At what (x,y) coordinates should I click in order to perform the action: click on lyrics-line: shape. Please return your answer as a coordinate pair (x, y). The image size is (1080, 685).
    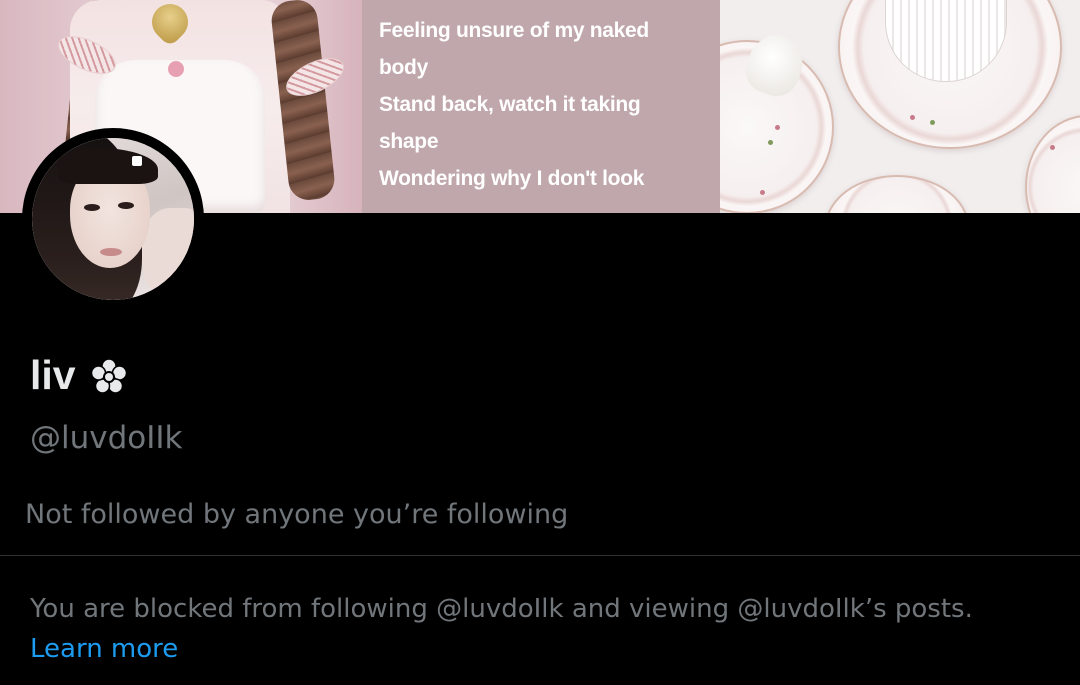
    Looking at the image, I should click on (409, 141).